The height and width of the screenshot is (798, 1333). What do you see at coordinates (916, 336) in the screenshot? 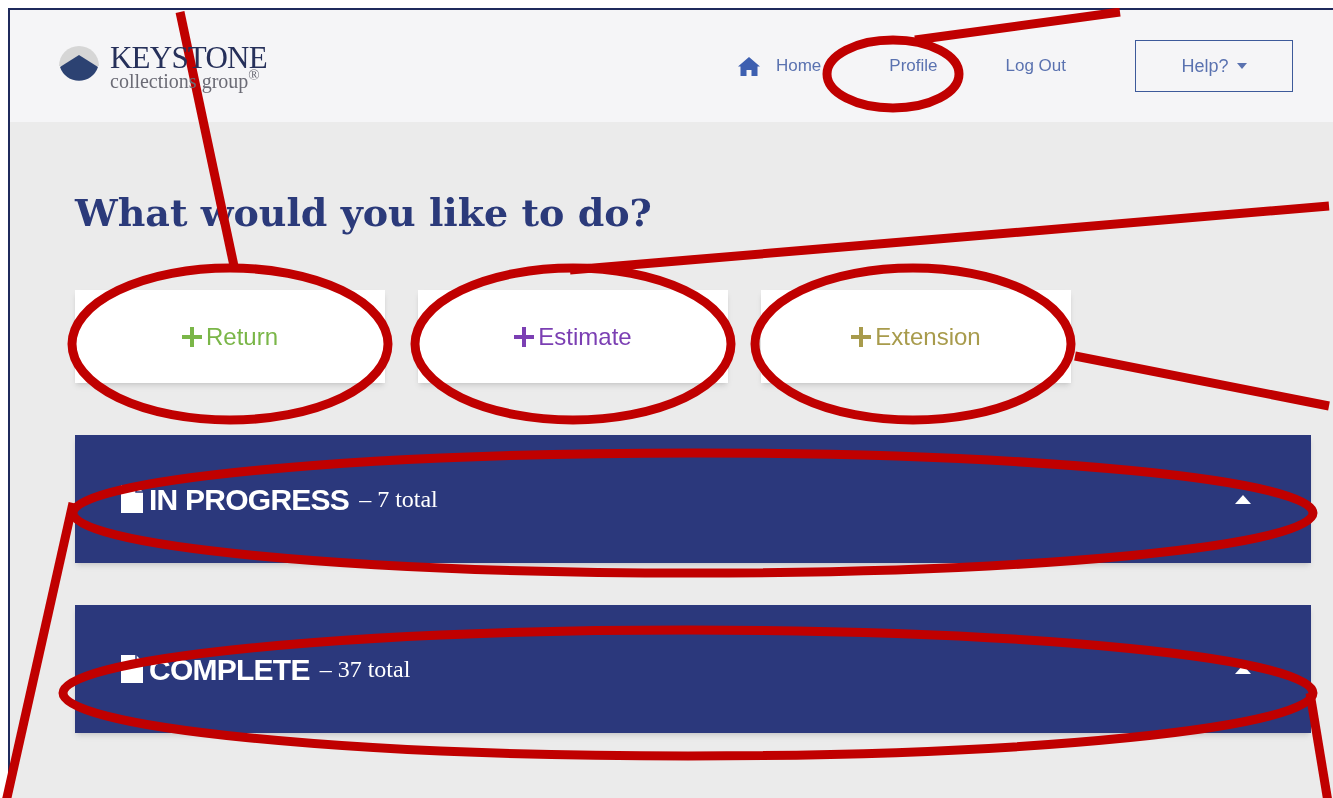
I see `add-action-button: Extension` at bounding box center [916, 336].